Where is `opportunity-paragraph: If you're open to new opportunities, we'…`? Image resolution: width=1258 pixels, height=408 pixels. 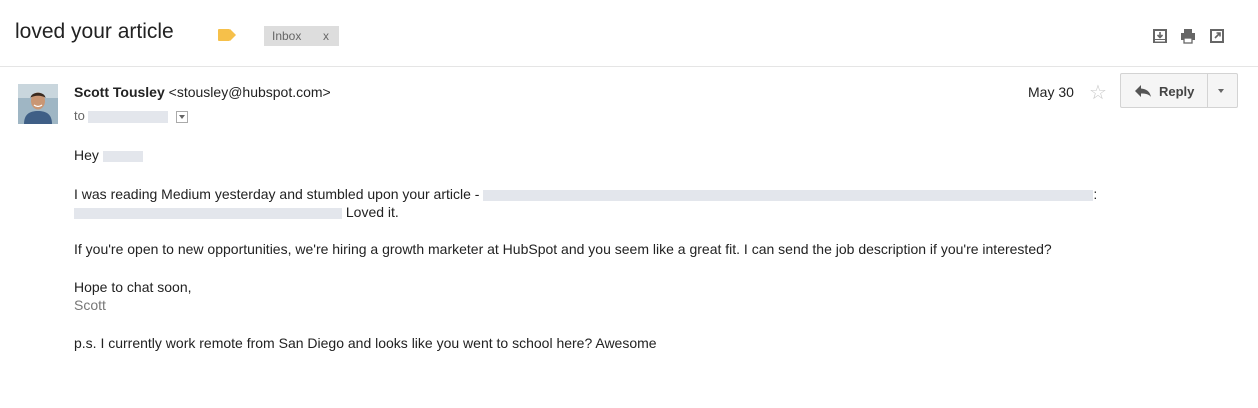 opportunity-paragraph: If you're open to new opportunities, we'… is located at coordinates (563, 249).